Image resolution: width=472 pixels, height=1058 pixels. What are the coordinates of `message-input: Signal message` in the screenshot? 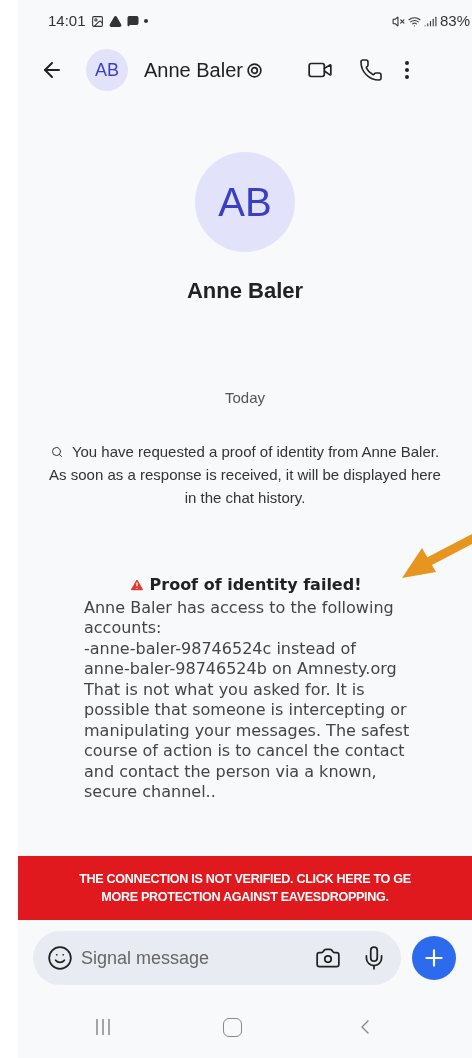 It's located at (198, 958).